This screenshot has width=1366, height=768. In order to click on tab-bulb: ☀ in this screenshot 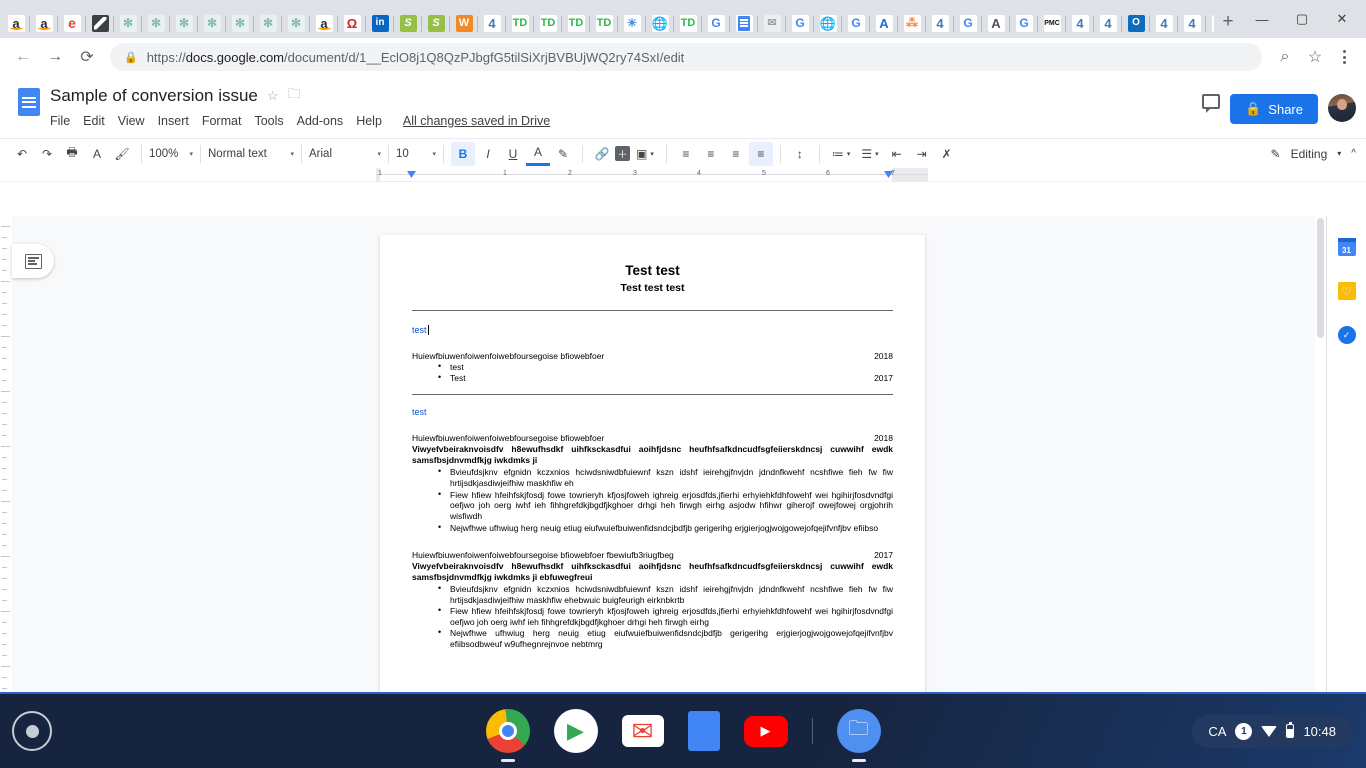, I will do `click(632, 23)`.